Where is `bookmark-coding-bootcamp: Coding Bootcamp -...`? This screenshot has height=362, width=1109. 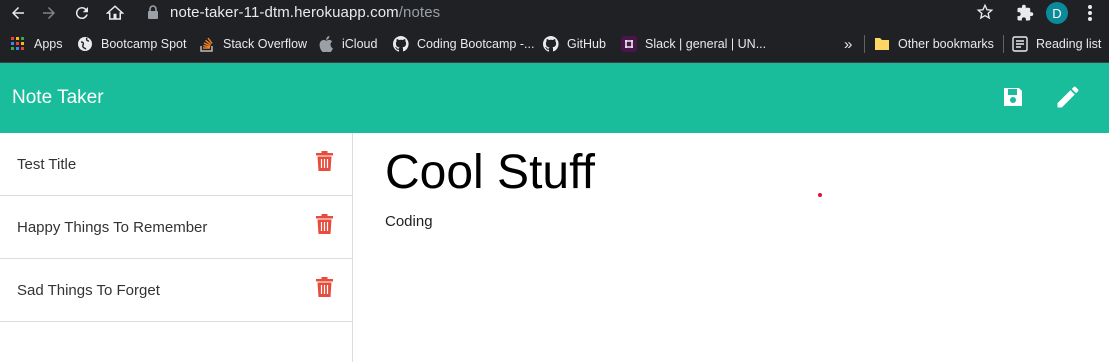
bookmark-coding-bootcamp: Coding Bootcamp -... is located at coordinates (463, 44).